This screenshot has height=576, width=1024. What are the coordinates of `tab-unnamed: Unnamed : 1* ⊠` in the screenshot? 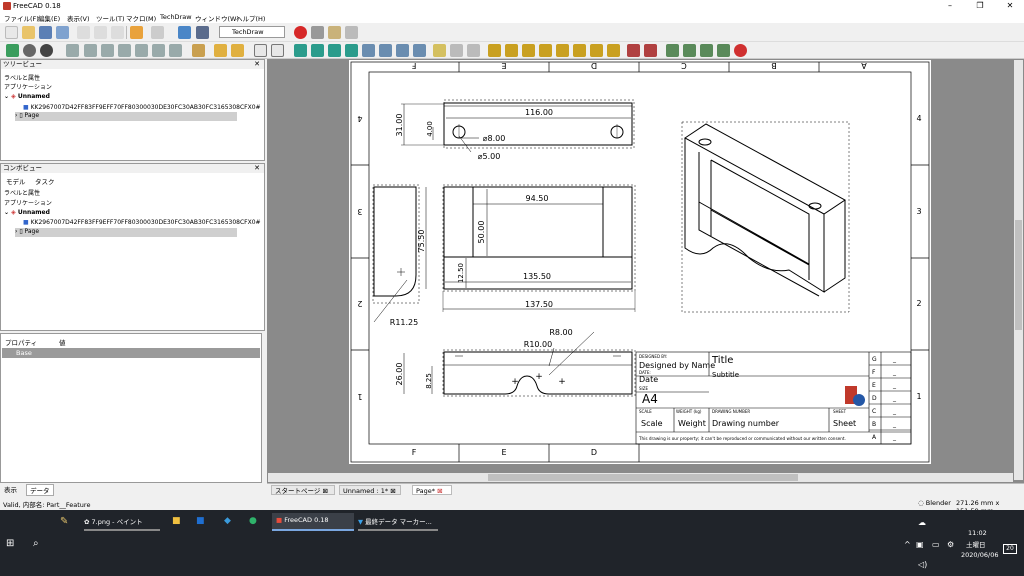 It's located at (370, 490).